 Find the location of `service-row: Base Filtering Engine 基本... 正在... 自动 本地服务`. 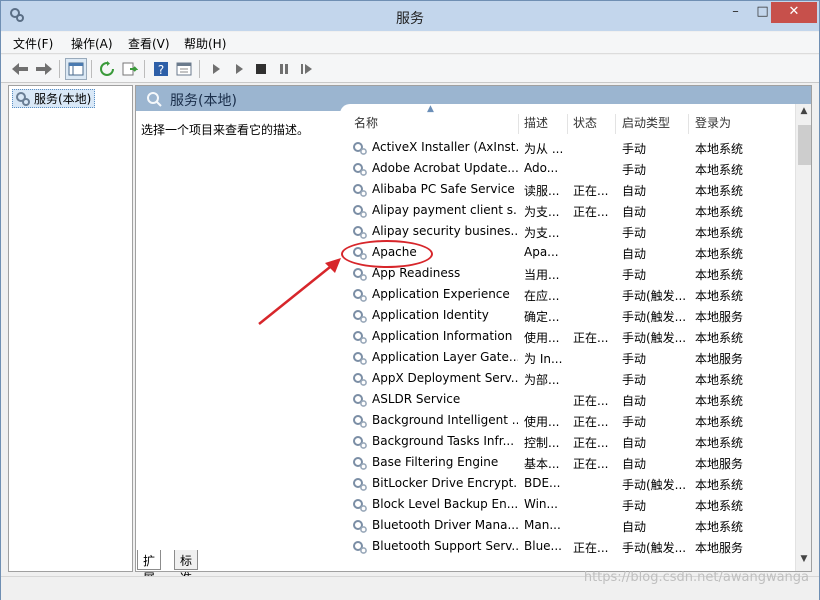

service-row: Base Filtering Engine 基本... 正在... 自动 本地服务 is located at coordinates (567, 462).